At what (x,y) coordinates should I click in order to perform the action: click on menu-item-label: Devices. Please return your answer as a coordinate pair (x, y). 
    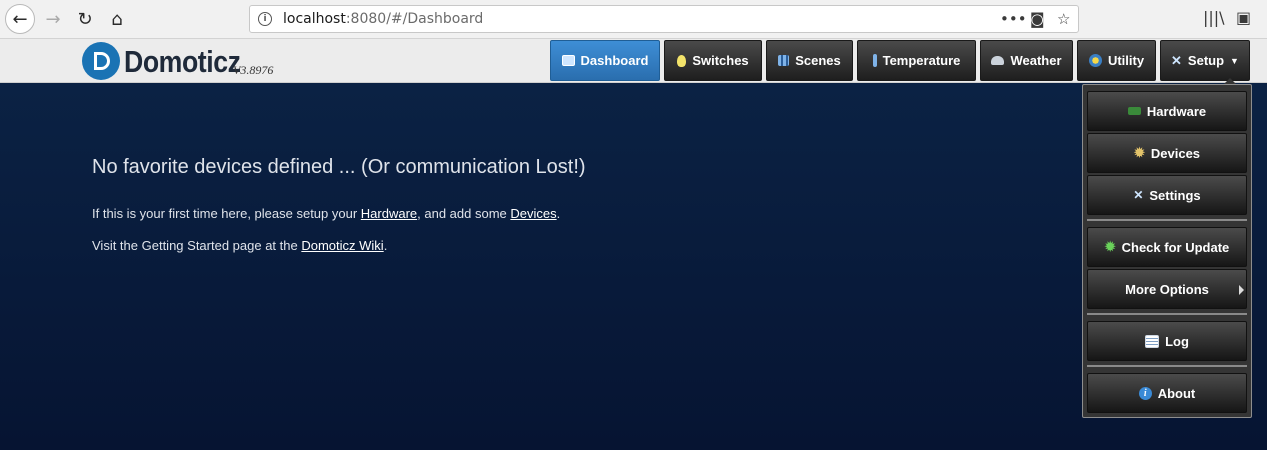
    Looking at the image, I should click on (1175, 153).